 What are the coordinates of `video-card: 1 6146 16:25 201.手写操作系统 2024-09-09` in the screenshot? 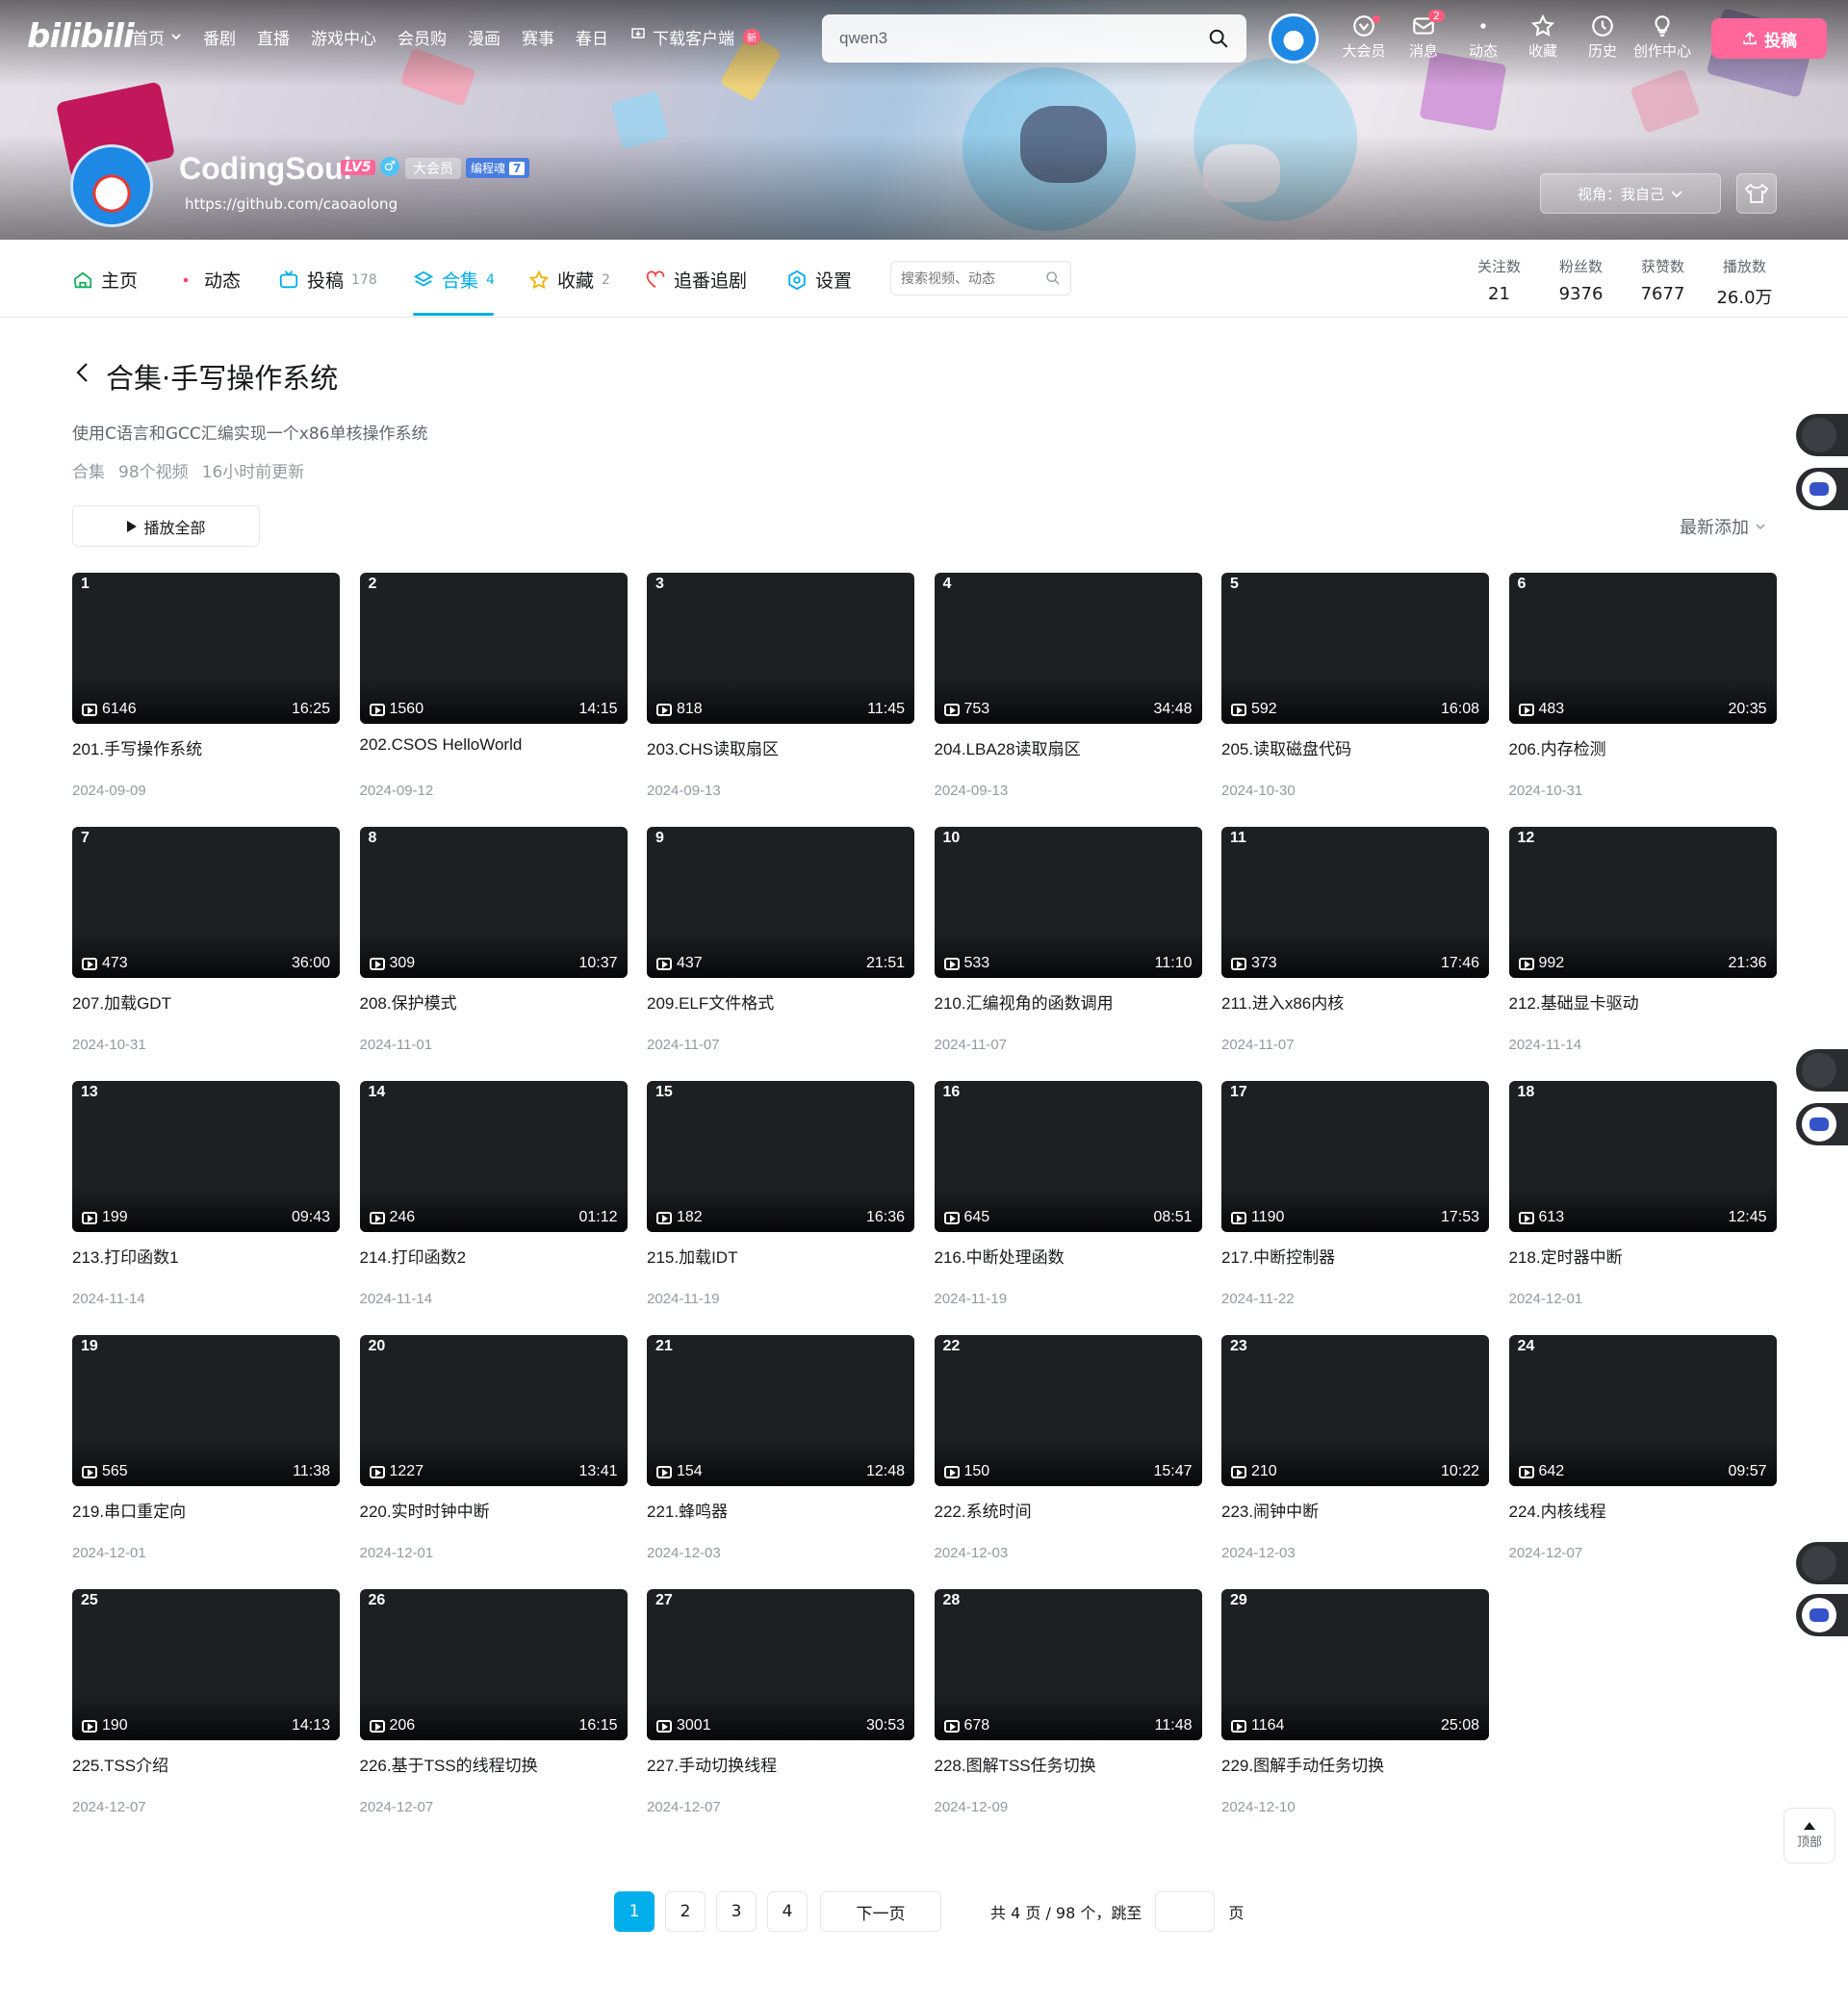 It's located at (206, 700).